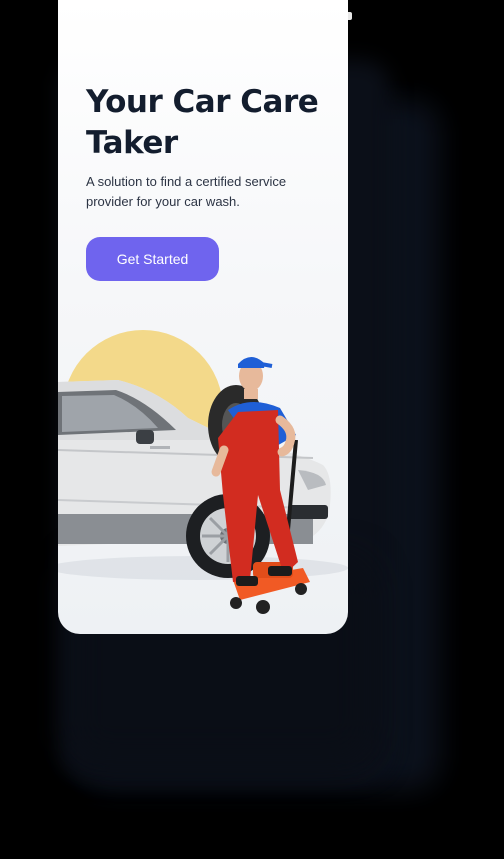 The height and width of the screenshot is (859, 504). I want to click on get-started-button: Get Started, so click(152, 259).